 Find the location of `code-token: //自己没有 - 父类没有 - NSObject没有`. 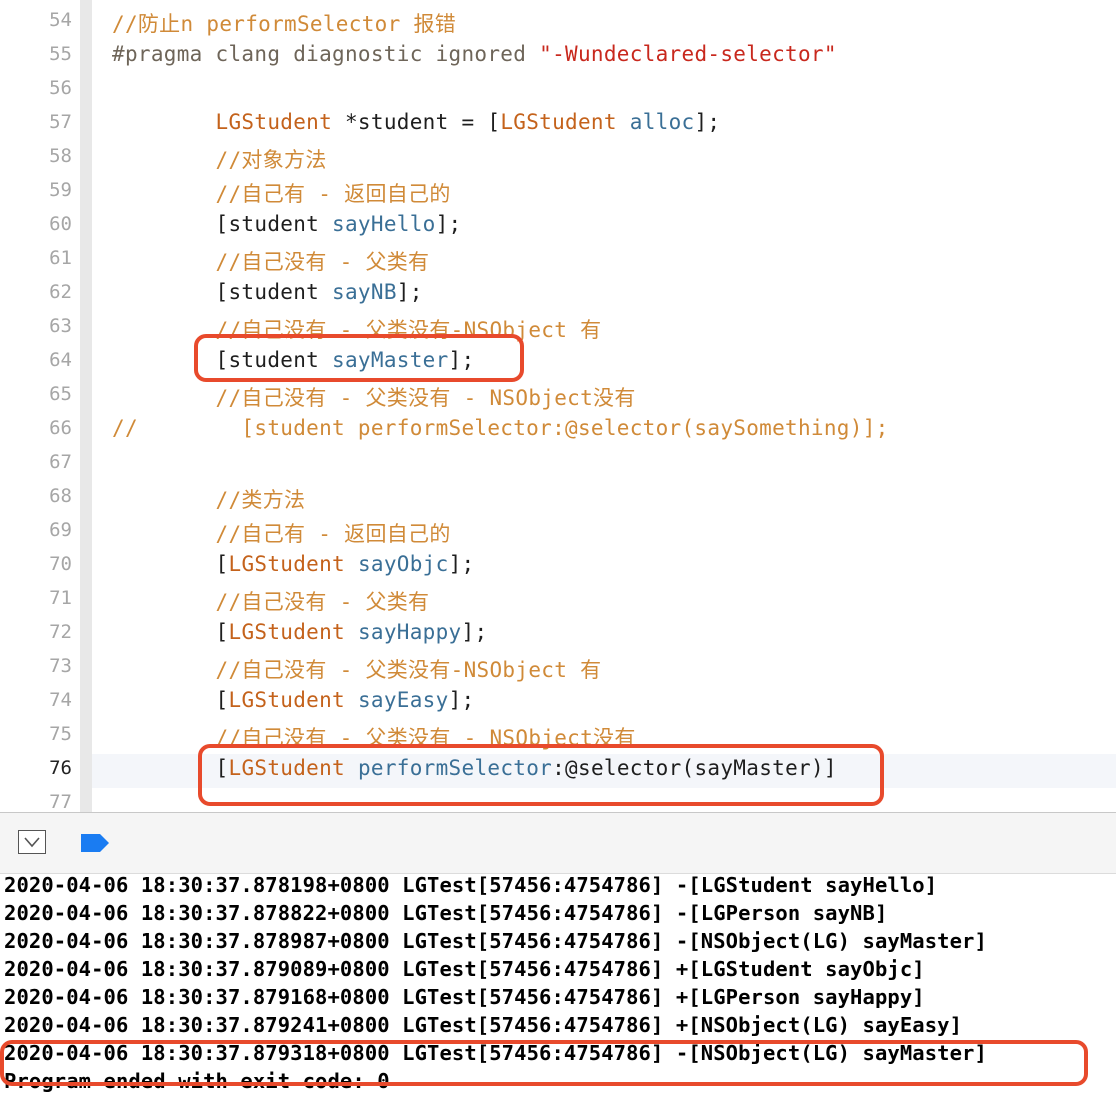

code-token: //自己没有 - 父类没有 - NSObject没有 is located at coordinates (374, 398).